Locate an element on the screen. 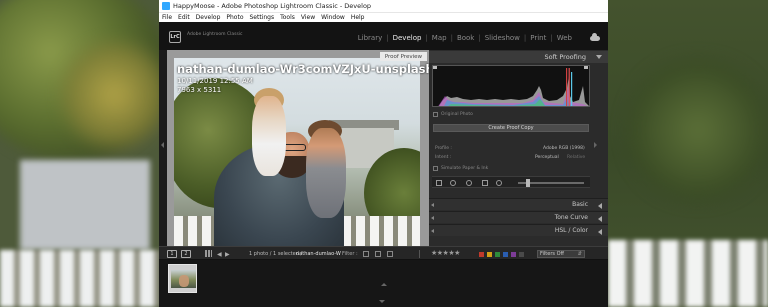 The height and width of the screenshot is (307, 768). filmstrip is located at coordinates (383, 283).